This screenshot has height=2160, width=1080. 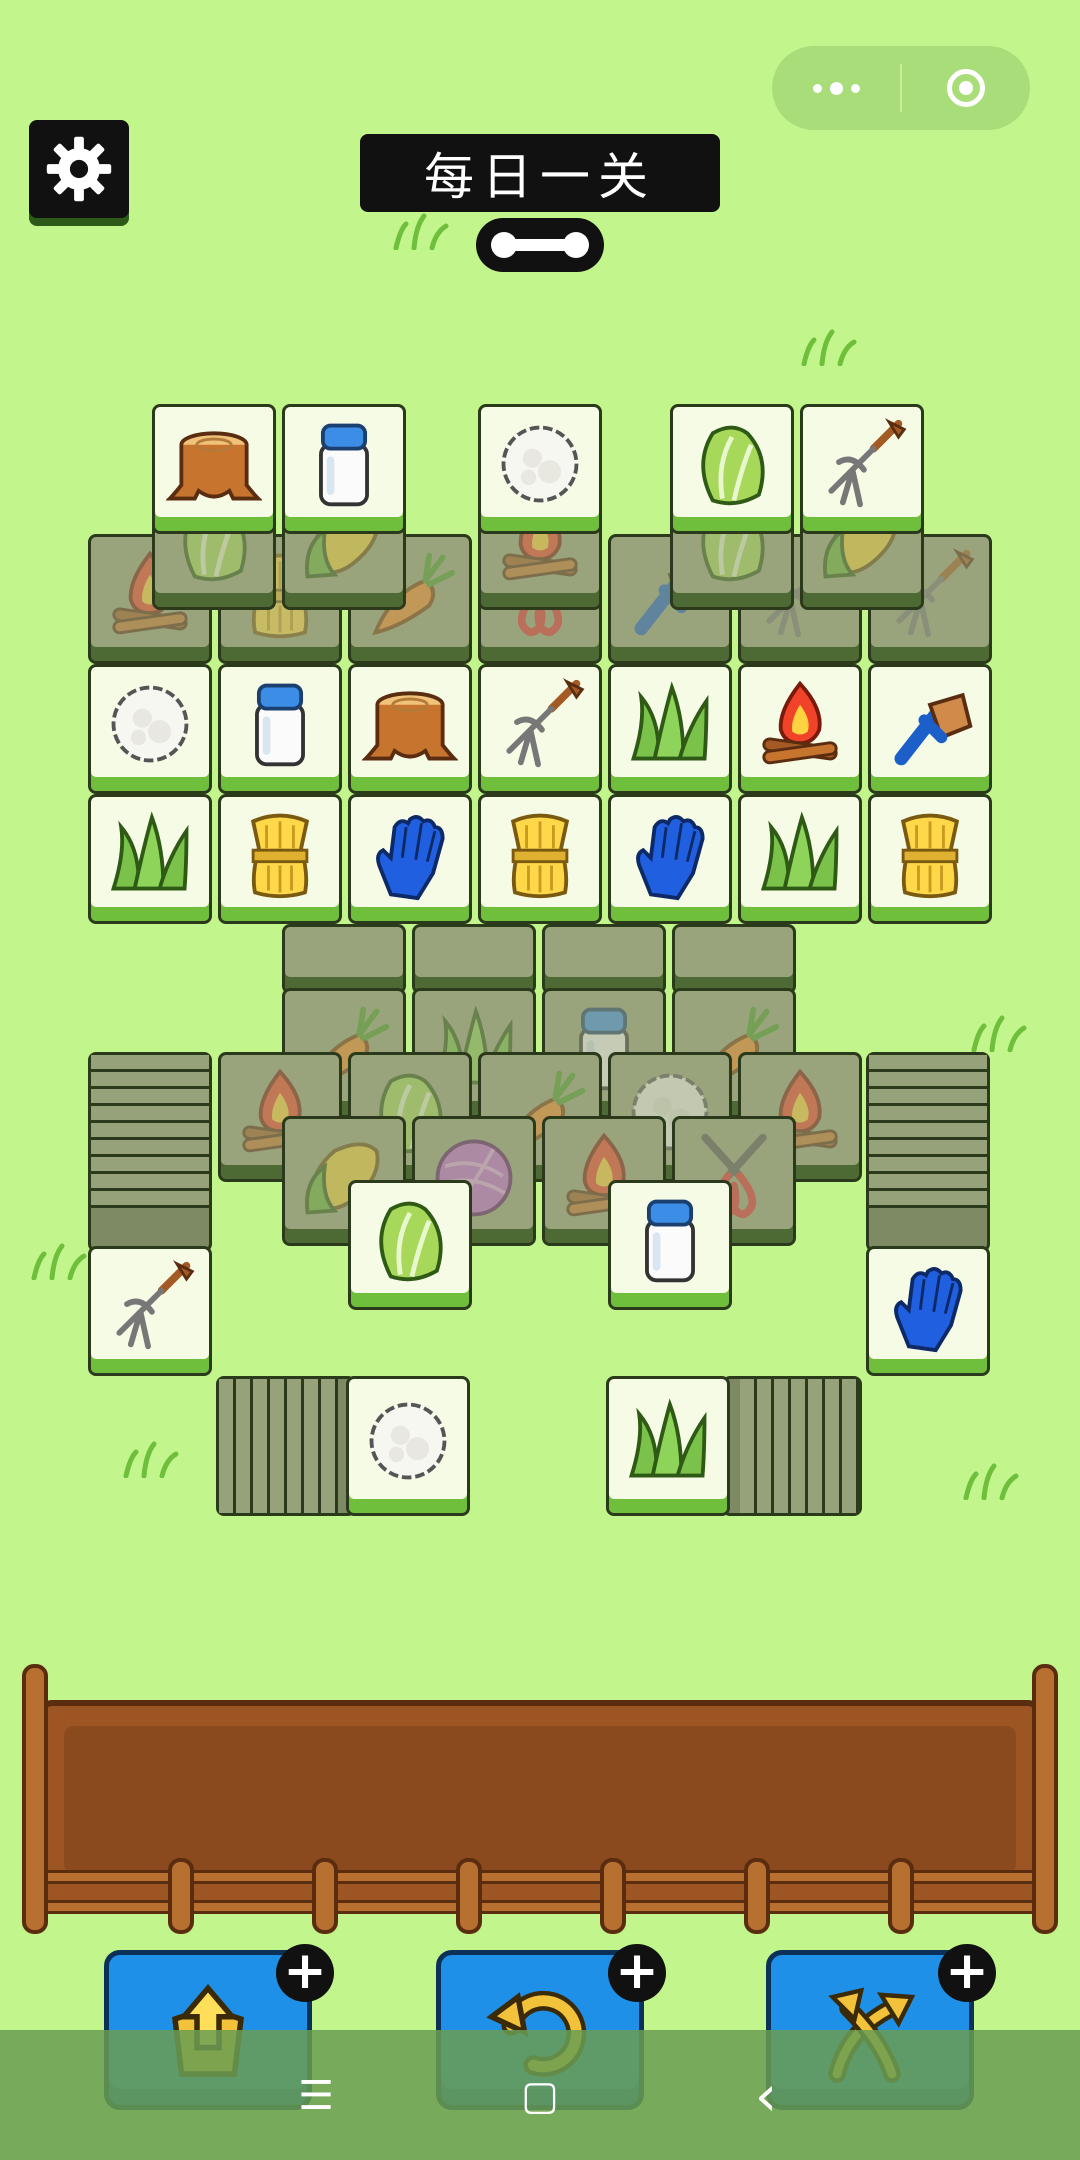 I want to click on more-menu-button, so click(x=836, y=88).